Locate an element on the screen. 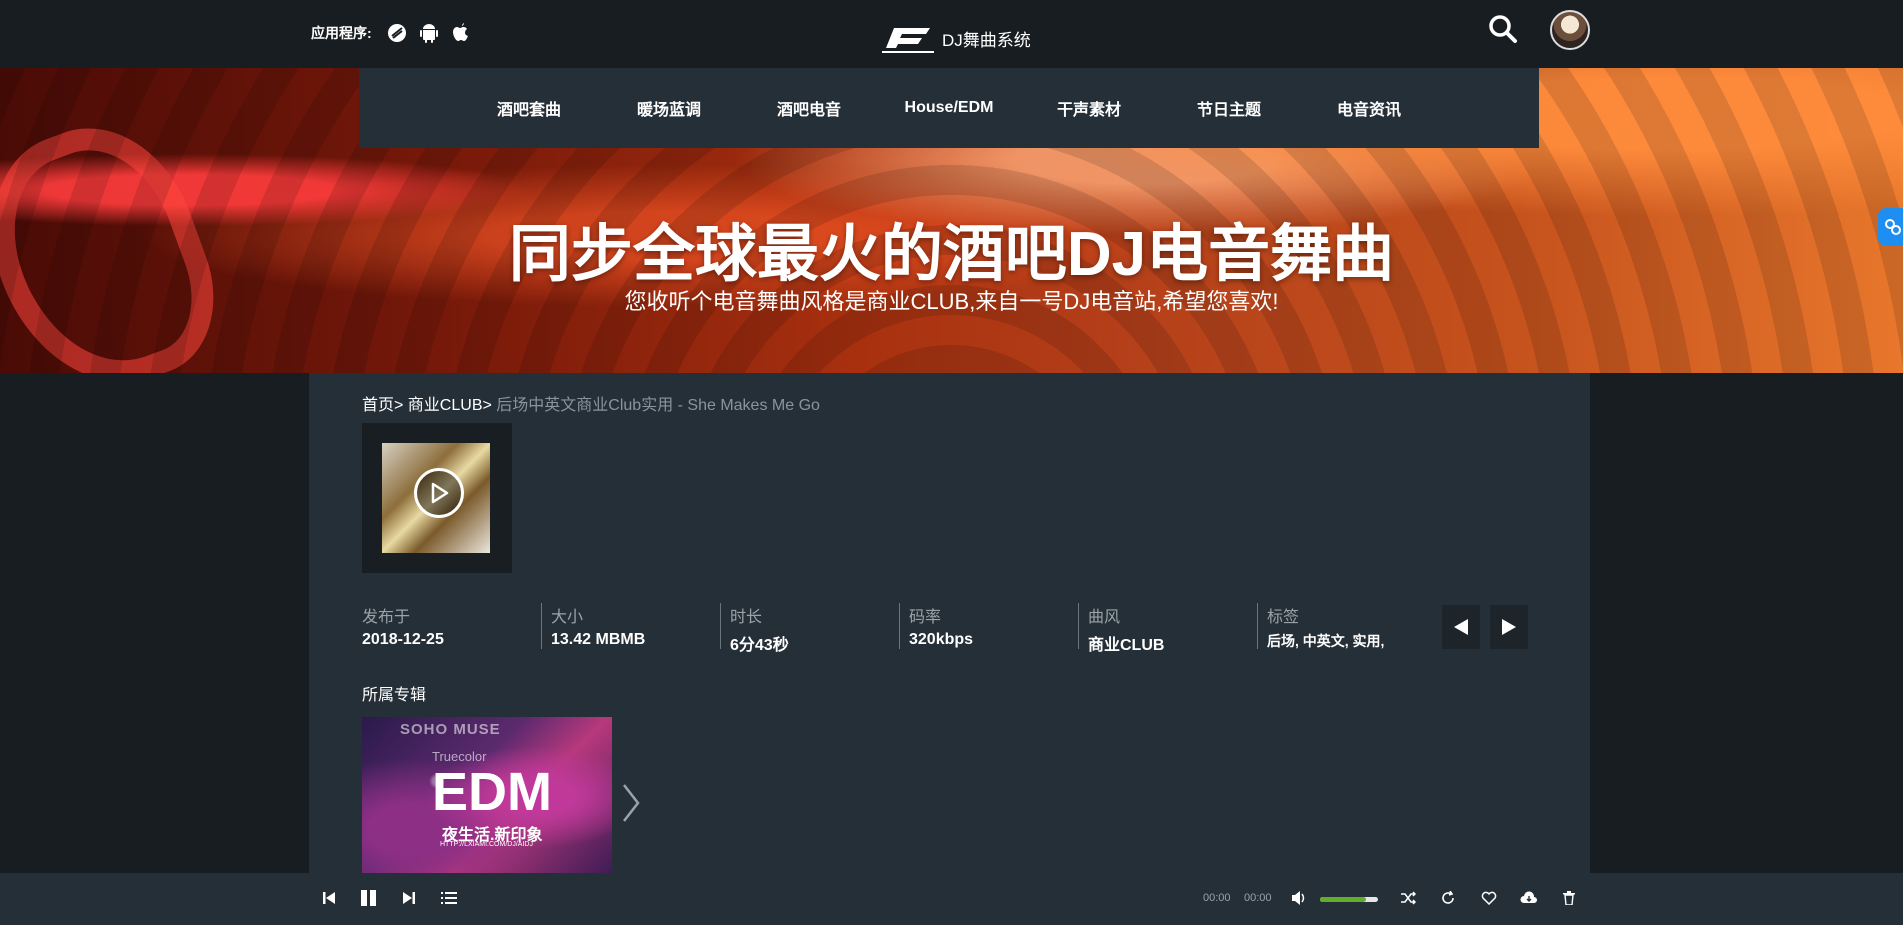  play-icon is located at coordinates (440, 493).